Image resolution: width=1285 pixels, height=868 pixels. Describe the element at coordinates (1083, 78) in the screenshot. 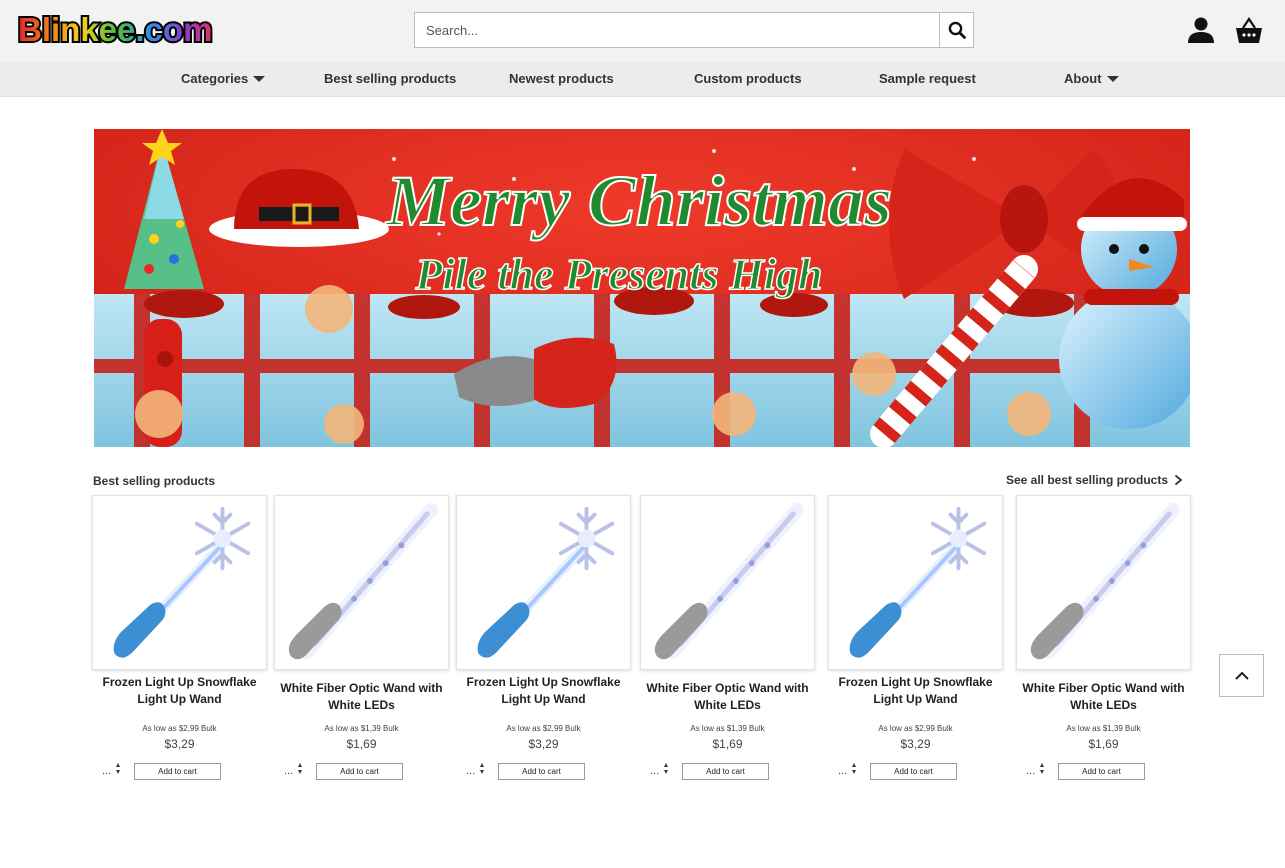

I see `nav-label: About` at that location.